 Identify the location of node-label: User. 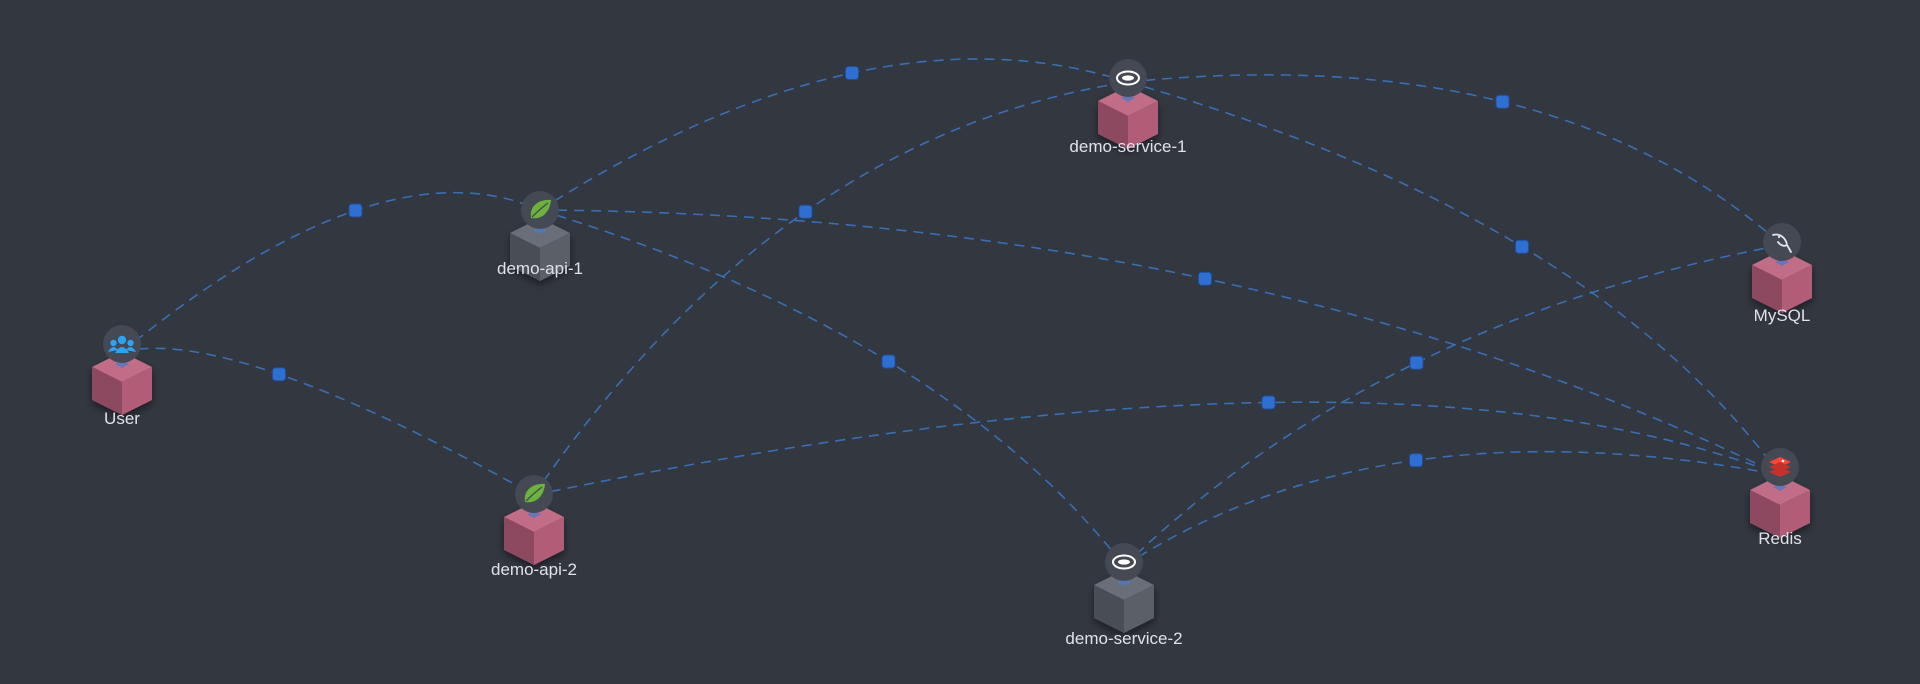
(122, 418).